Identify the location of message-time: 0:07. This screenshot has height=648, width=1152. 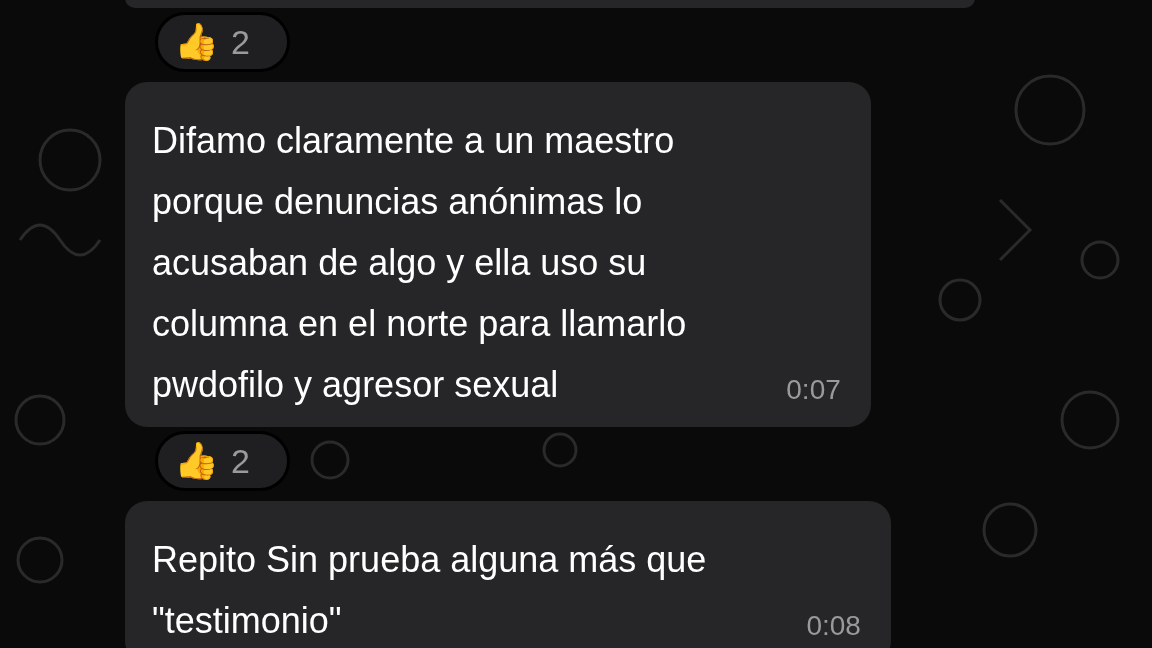
(813, 390).